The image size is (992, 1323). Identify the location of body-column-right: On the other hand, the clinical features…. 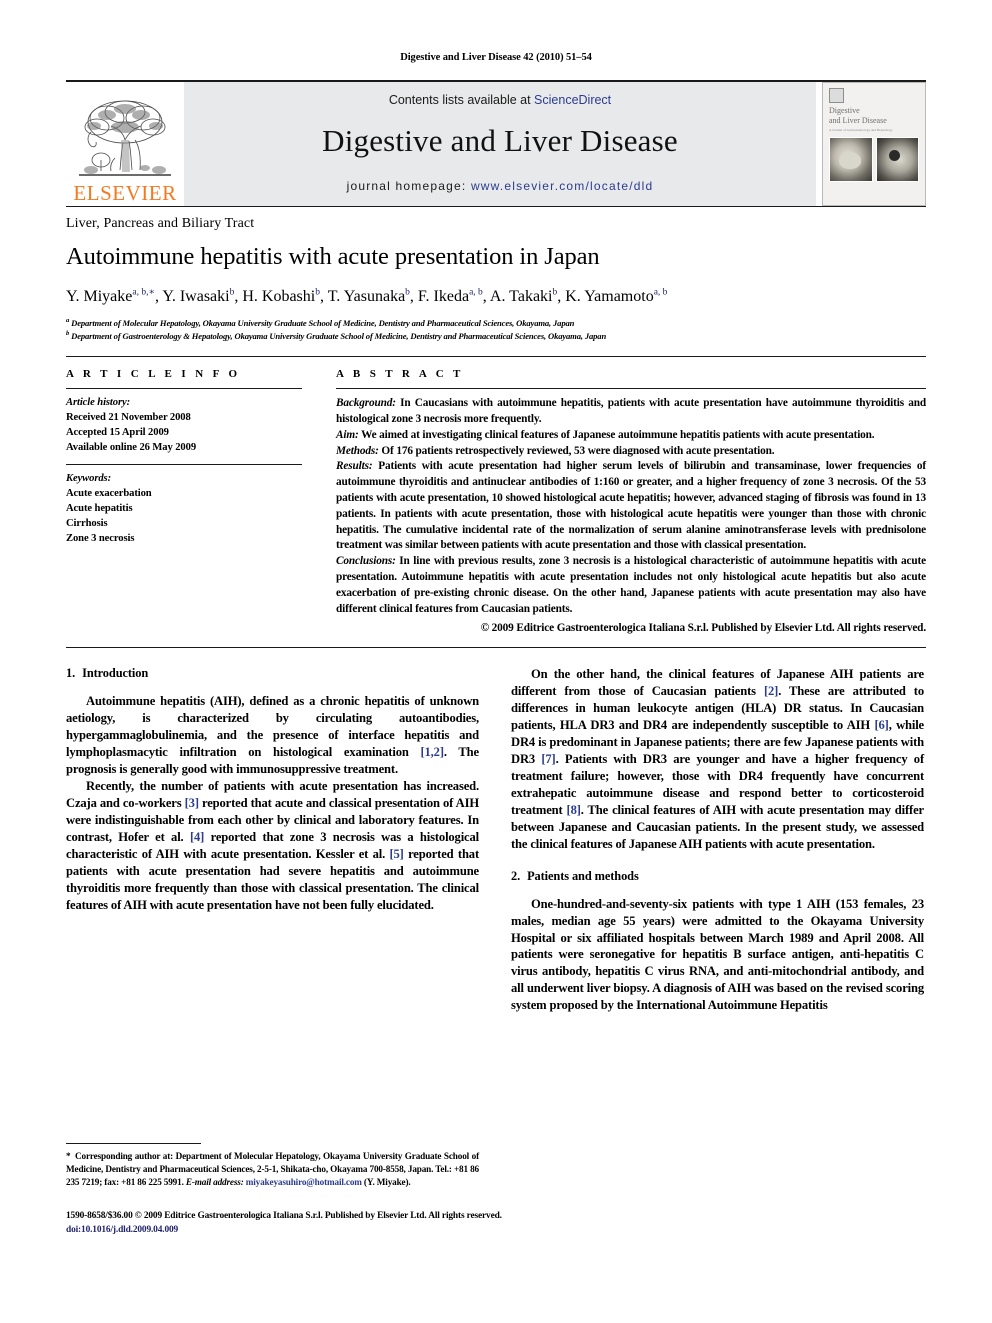
(717, 851).